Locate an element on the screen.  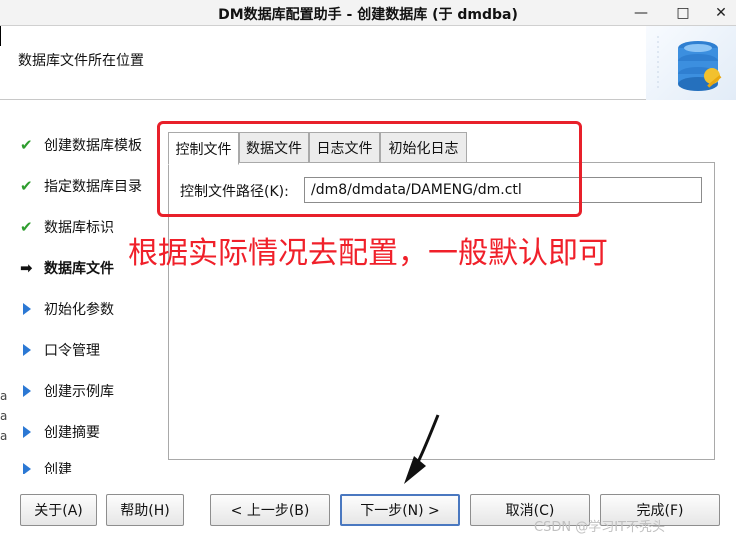
nav-step-label: 指定数据库目录 is located at coordinates (93, 187).